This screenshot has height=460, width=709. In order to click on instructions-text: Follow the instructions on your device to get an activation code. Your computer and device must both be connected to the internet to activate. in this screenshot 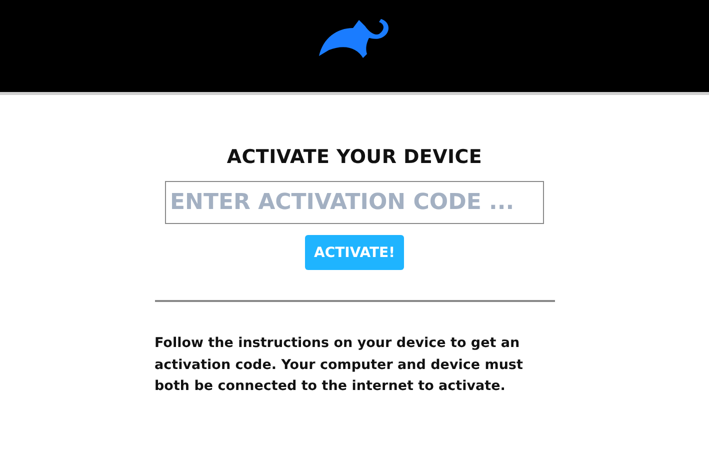, I will do `click(339, 365)`.